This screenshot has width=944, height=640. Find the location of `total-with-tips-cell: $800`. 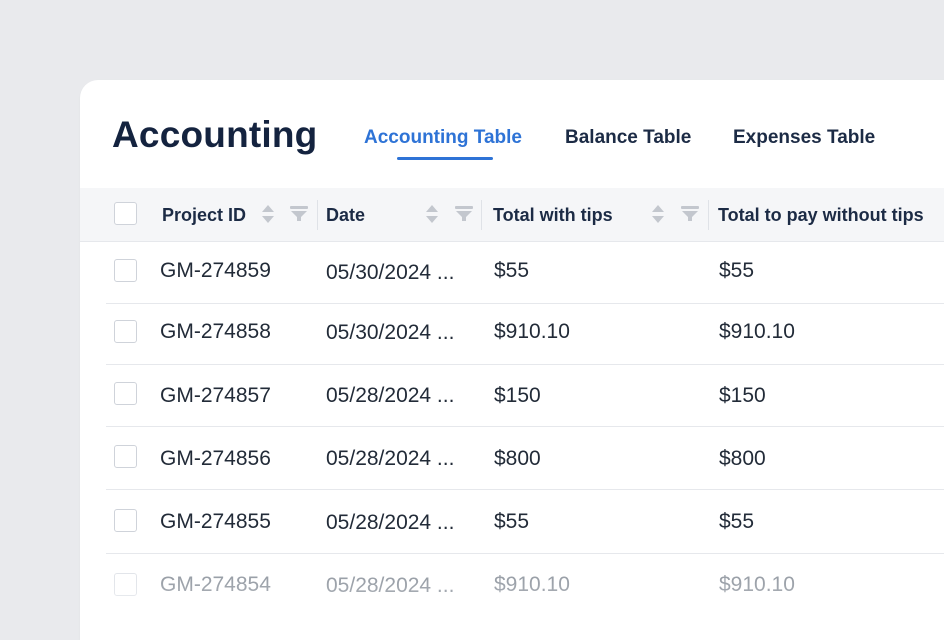

total-with-tips-cell: $800 is located at coordinates (517, 458).